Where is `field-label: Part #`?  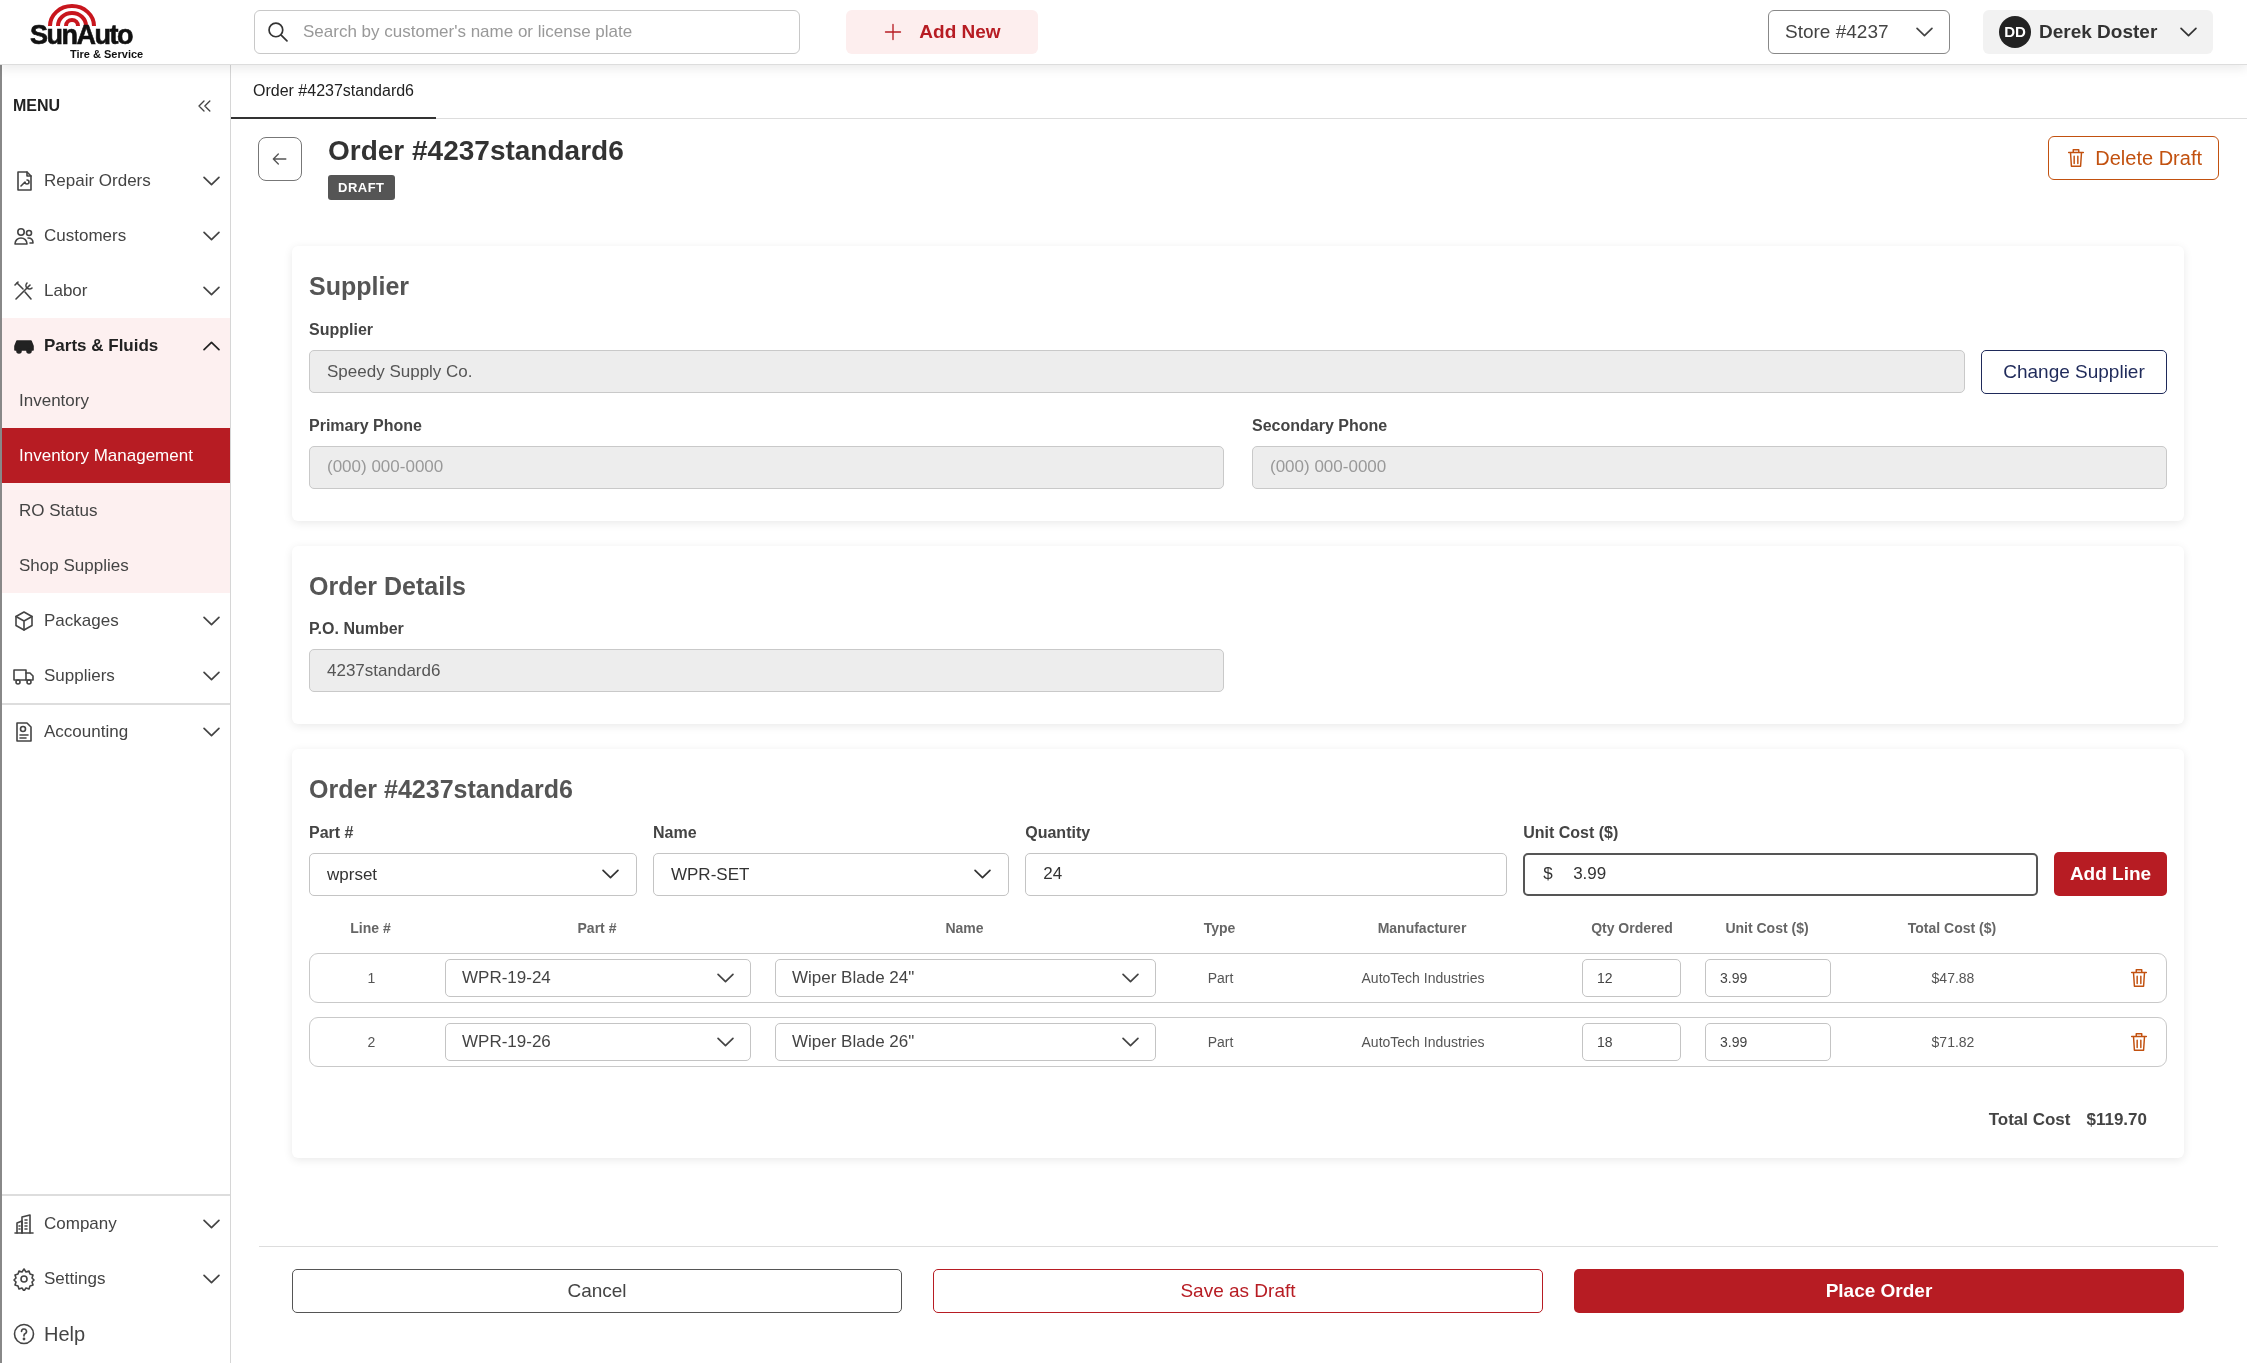 field-label: Part # is located at coordinates (332, 832).